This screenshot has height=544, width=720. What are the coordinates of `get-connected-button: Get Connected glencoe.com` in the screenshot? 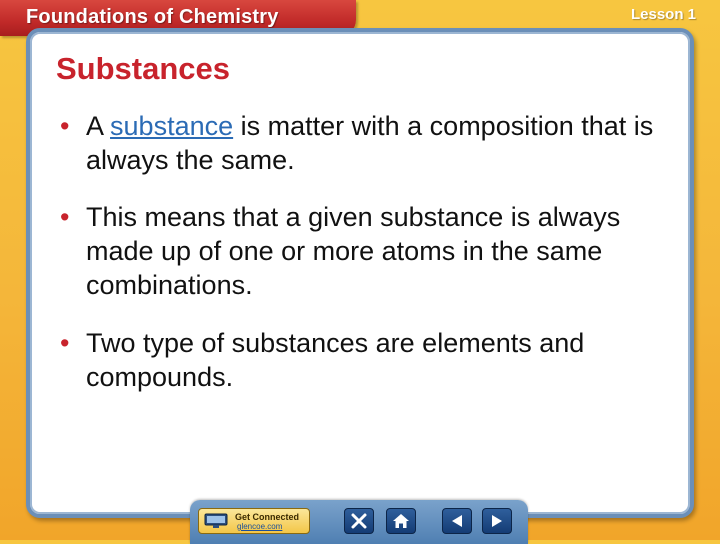 It's located at (254, 521).